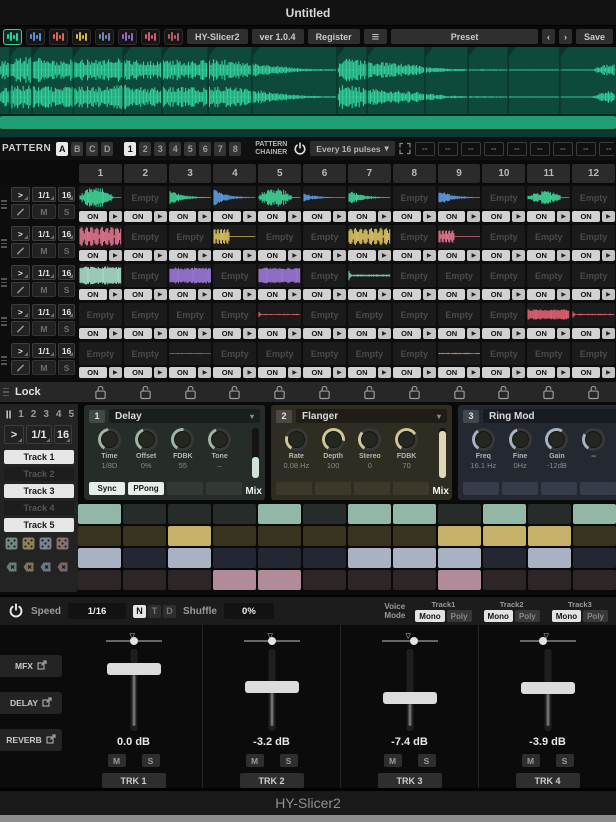  Describe the element at coordinates (549, 416) in the screenshot. I see `fx-type-selector: Ring Mod▾` at that location.